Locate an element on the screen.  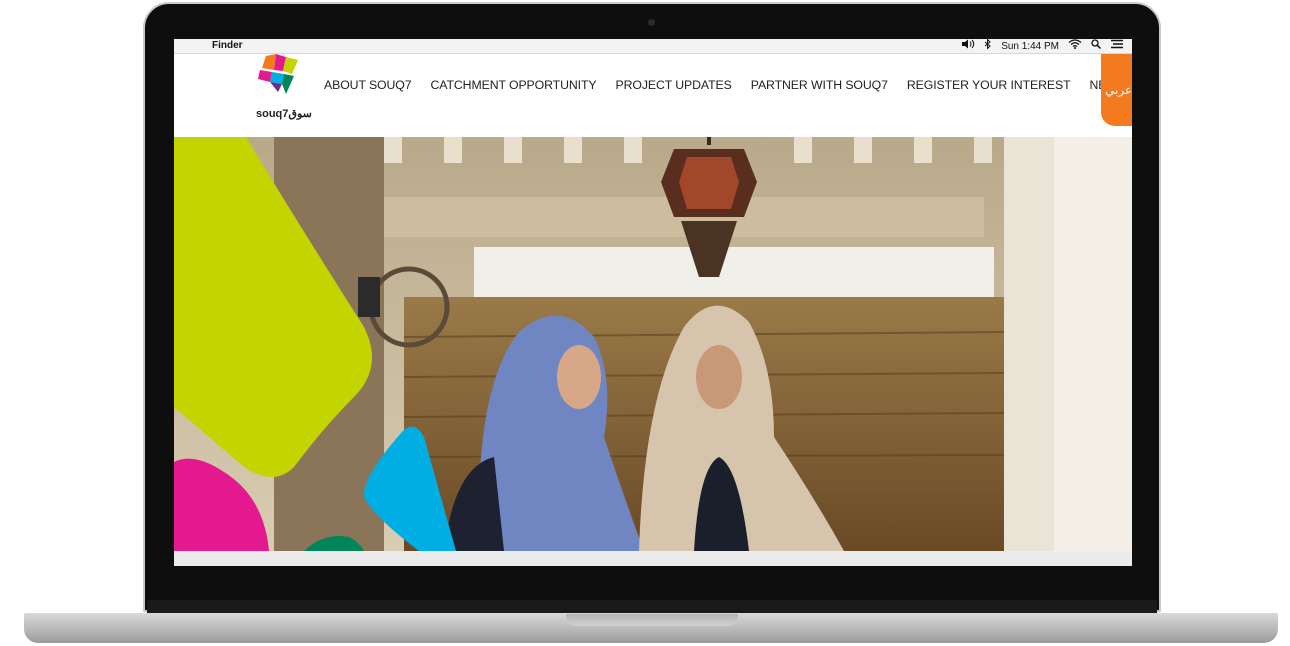
screen-bottom-bar is located at coordinates (653, 558).